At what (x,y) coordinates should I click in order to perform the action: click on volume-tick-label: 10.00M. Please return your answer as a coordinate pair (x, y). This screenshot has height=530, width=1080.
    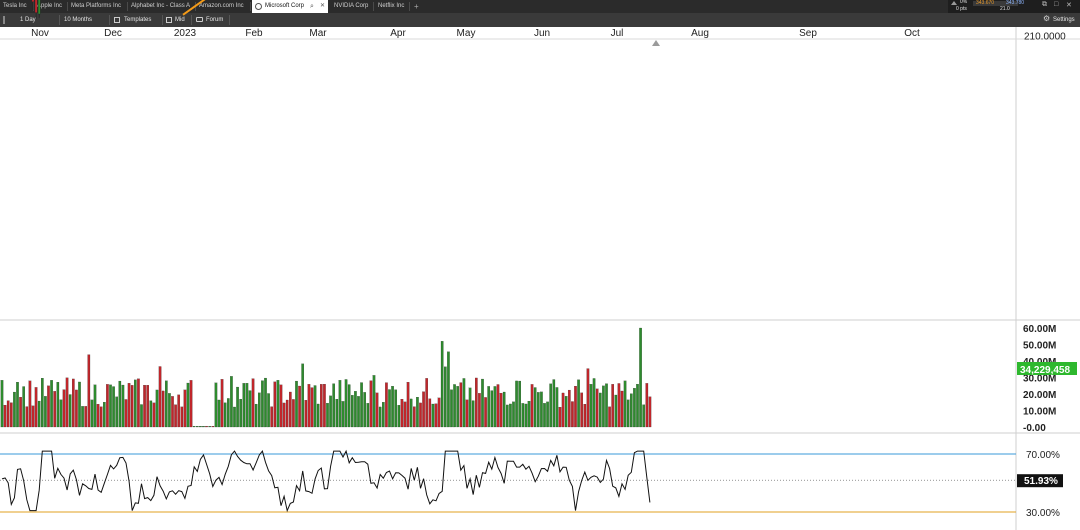
    Looking at the image, I should click on (1039, 412).